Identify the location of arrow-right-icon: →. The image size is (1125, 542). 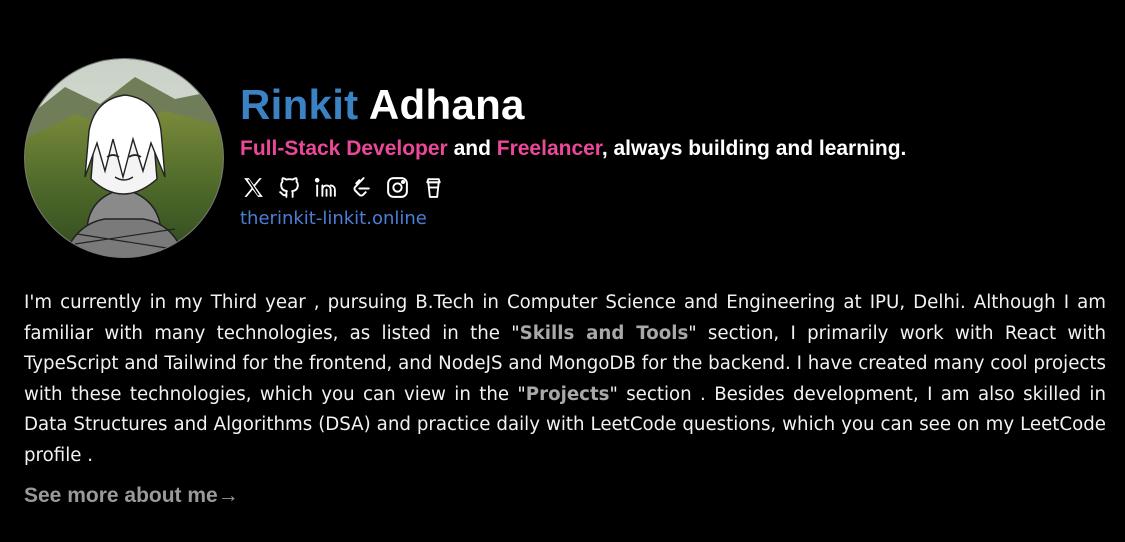
(228, 495).